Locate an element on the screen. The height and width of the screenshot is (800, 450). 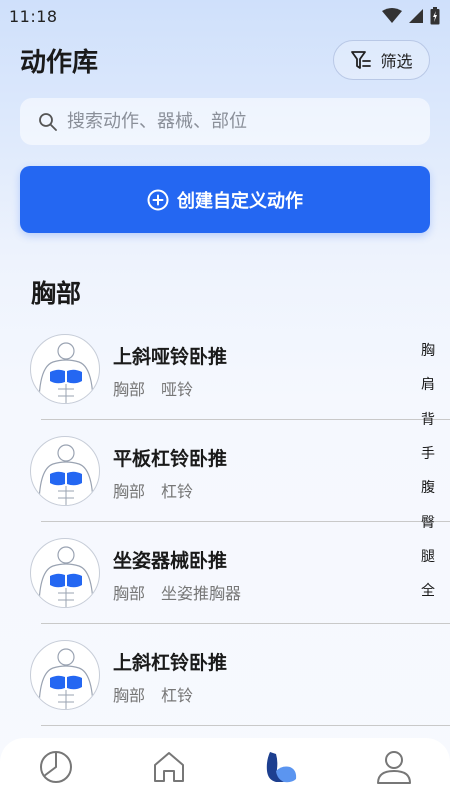
page-title: 动作库 is located at coordinates (59, 62).